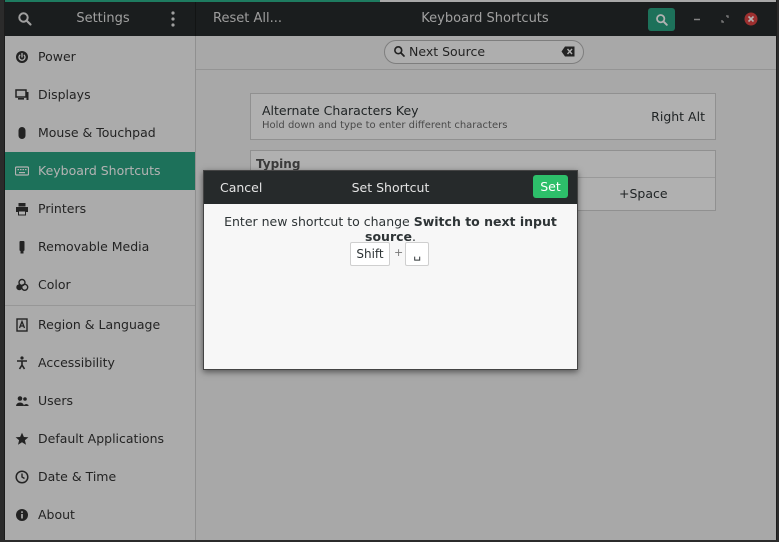  What do you see at coordinates (417, 254) in the screenshot?
I see `key-space: ␣` at bounding box center [417, 254].